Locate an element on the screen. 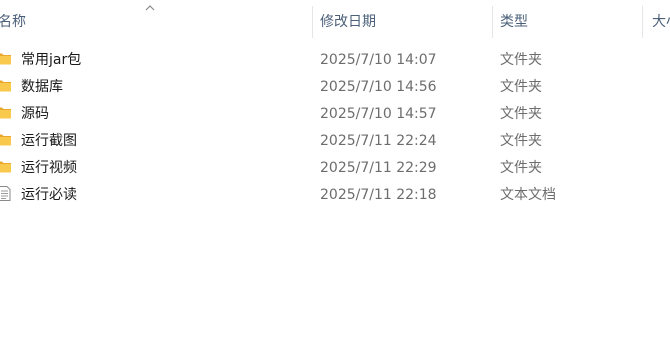 This screenshot has height=345, width=670. file-name: 常用jar包 is located at coordinates (51, 60).